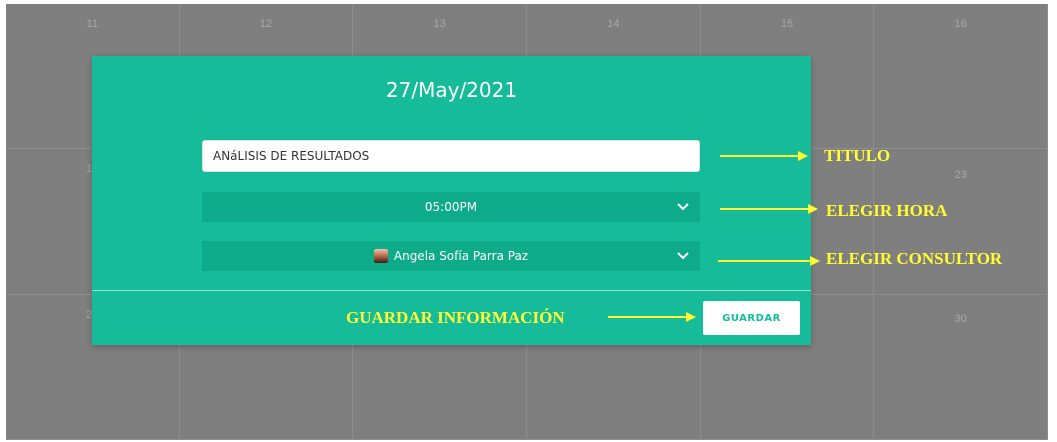 The height and width of the screenshot is (442, 1057). I want to click on consultant-select: Angela Sofía Parra Paz, so click(451, 256).